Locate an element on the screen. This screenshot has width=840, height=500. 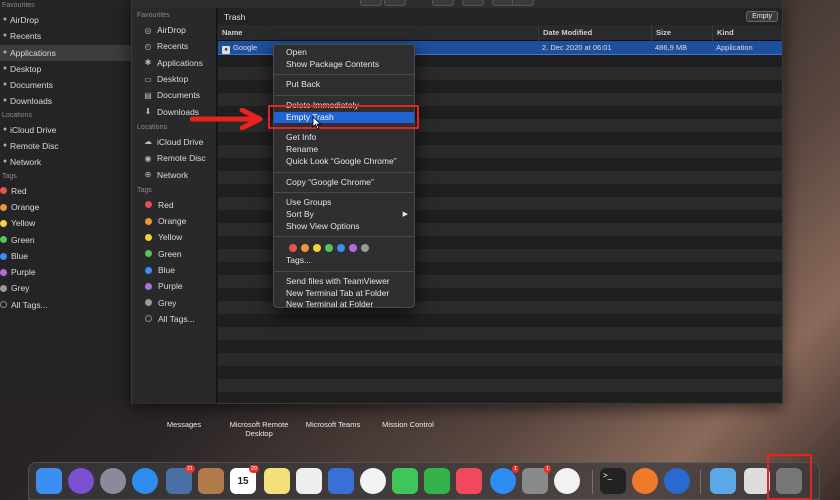
bg-tag-label: Orange is located at coordinates (25, 206).